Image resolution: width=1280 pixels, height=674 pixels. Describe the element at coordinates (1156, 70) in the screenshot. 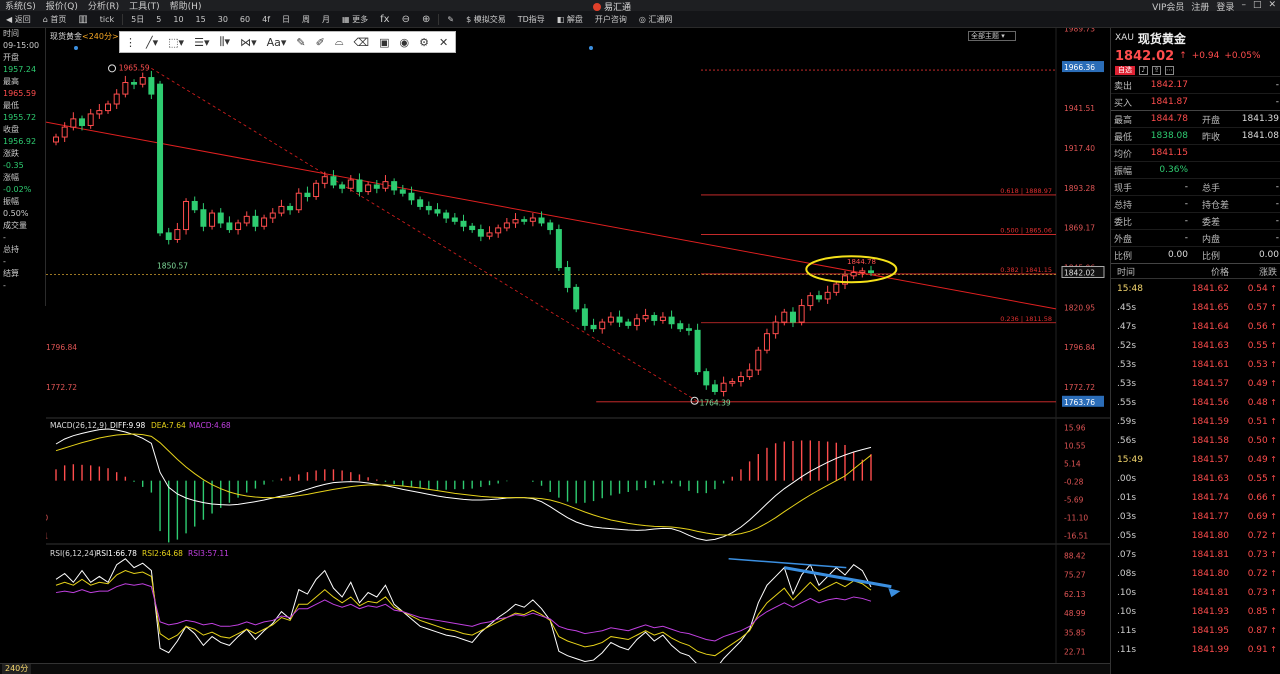

I see `share-icon: ⇪` at that location.